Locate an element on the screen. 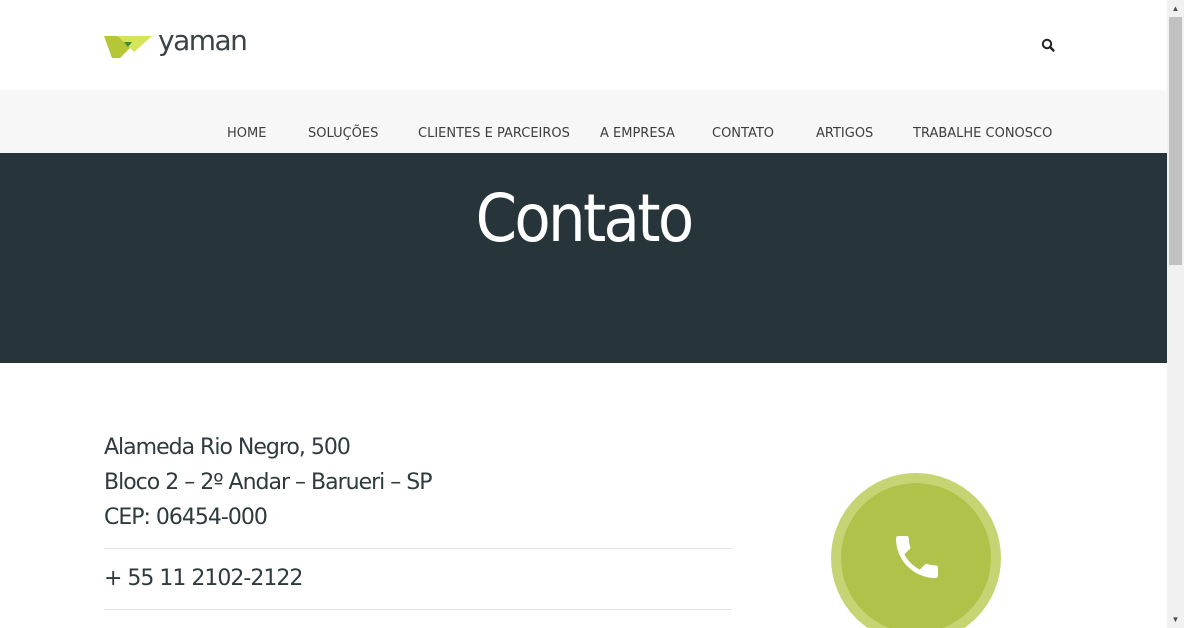 Image resolution: width=1184 pixels, height=628 pixels. phone-badge is located at coordinates (916, 550).